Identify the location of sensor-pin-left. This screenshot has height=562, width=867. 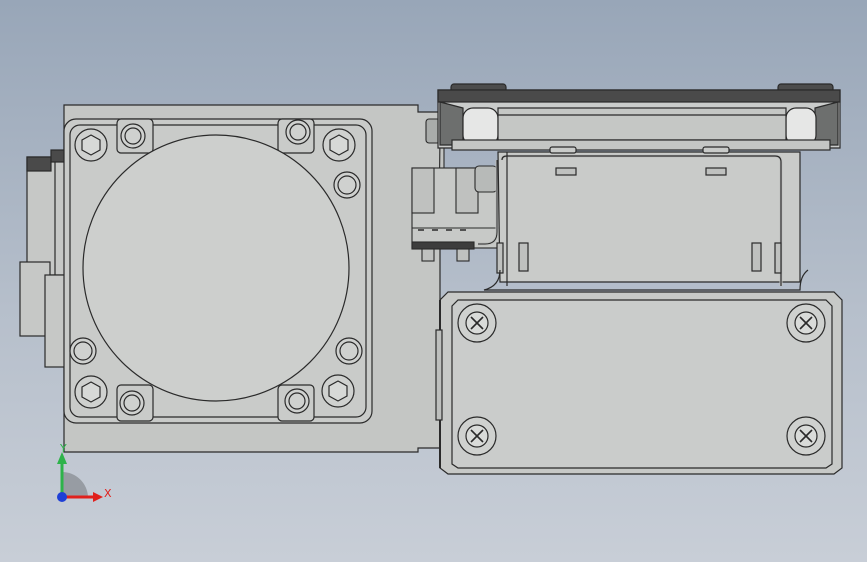
(428, 255).